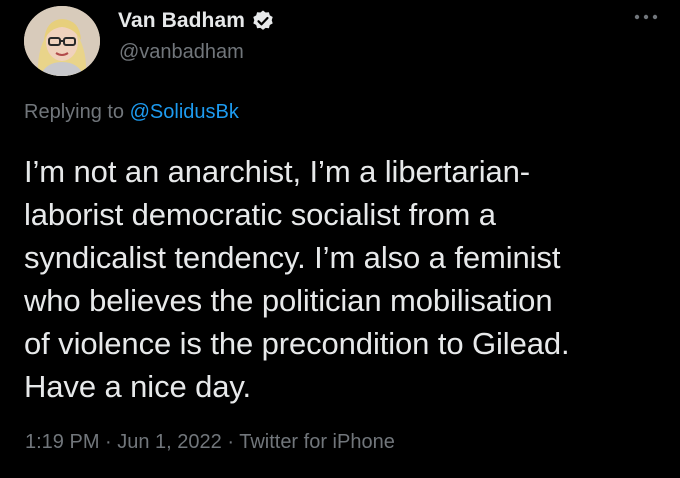 The width and height of the screenshot is (680, 478). I want to click on author-handle: @vanbadham, so click(181, 52).